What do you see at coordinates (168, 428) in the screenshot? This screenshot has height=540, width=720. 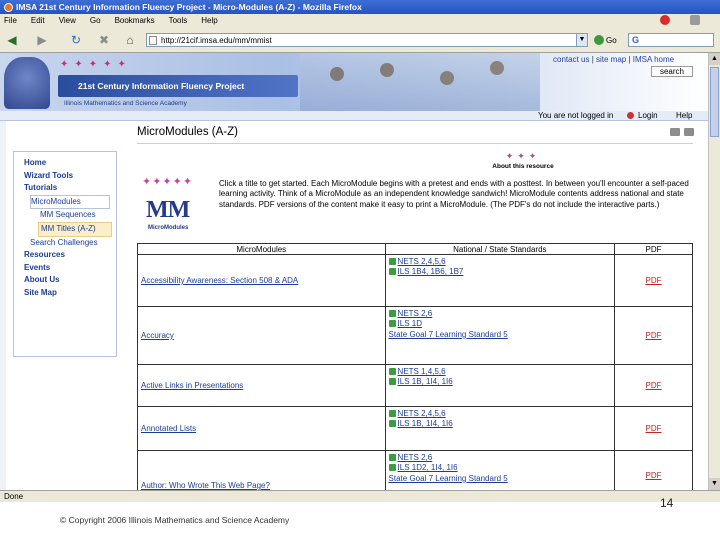 I see `module-title-link: Annotated Lists` at bounding box center [168, 428].